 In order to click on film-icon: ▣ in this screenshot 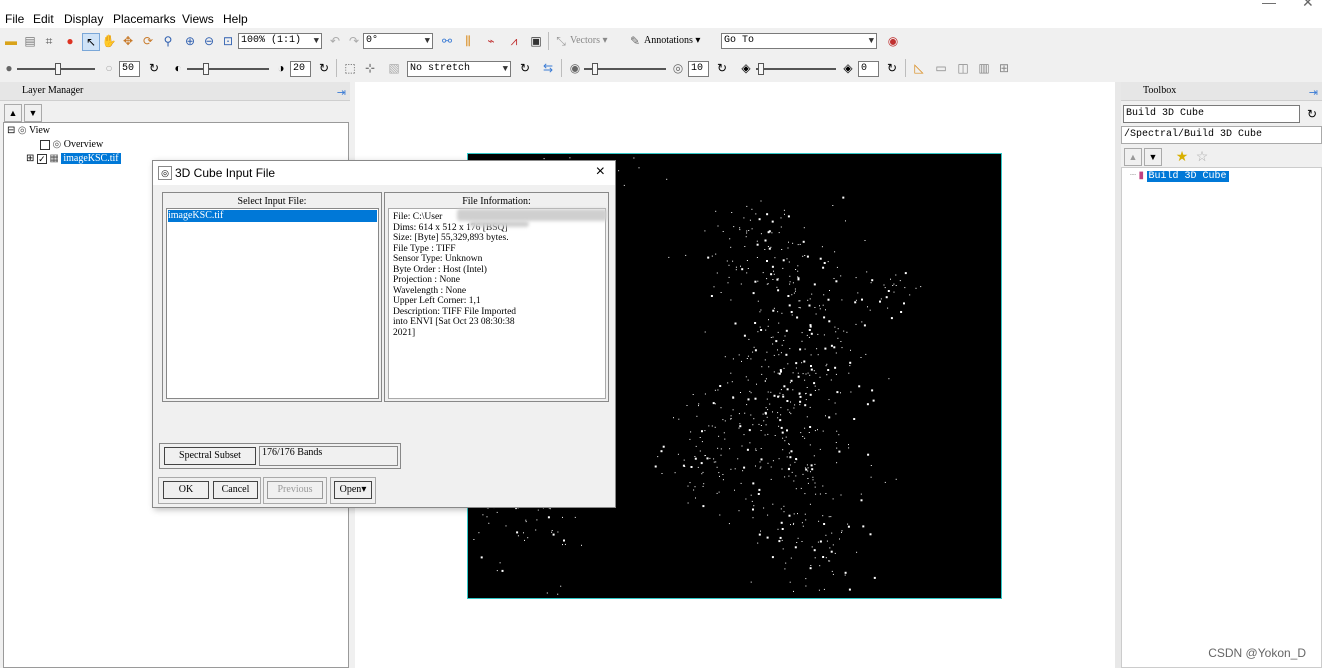, I will do `click(536, 41)`.